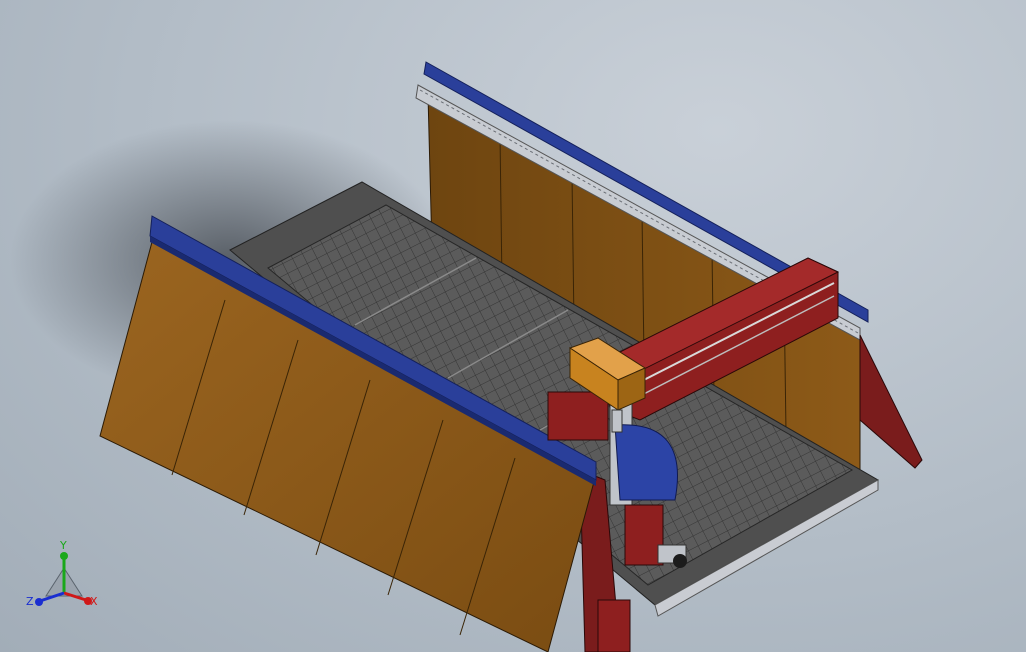 This screenshot has height=652, width=1026. What do you see at coordinates (39, 602) in the screenshot?
I see `z-axis-cap` at bounding box center [39, 602].